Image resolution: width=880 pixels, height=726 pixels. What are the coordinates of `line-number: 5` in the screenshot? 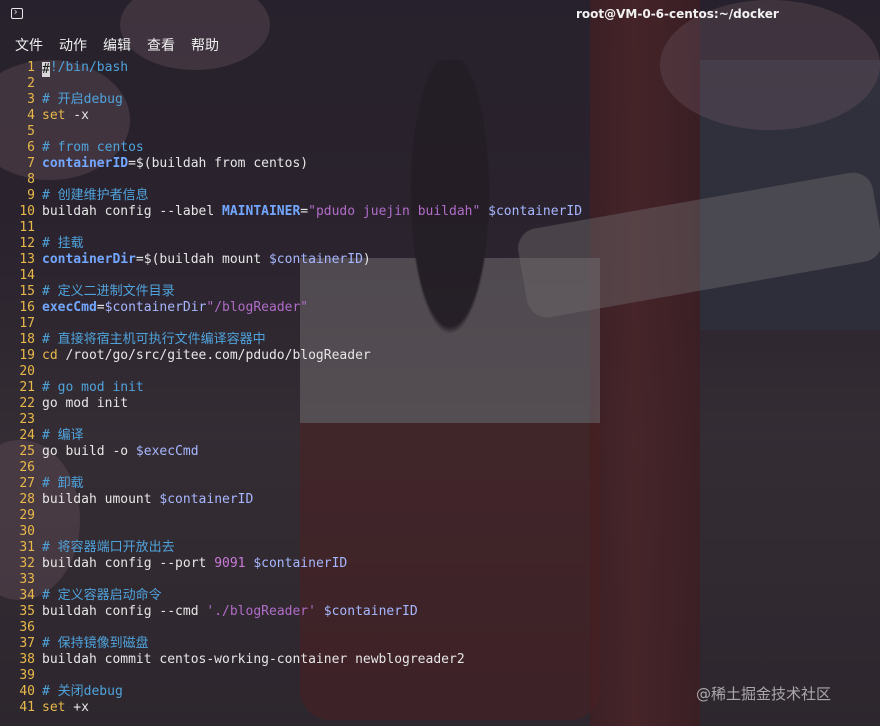 It's located at (31, 131).